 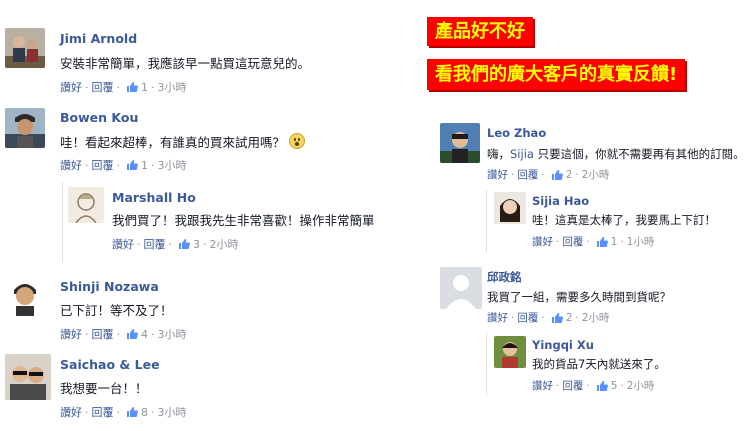 What do you see at coordinates (154, 197) in the screenshot?
I see `commenter-name: Marshall Ho` at bounding box center [154, 197].